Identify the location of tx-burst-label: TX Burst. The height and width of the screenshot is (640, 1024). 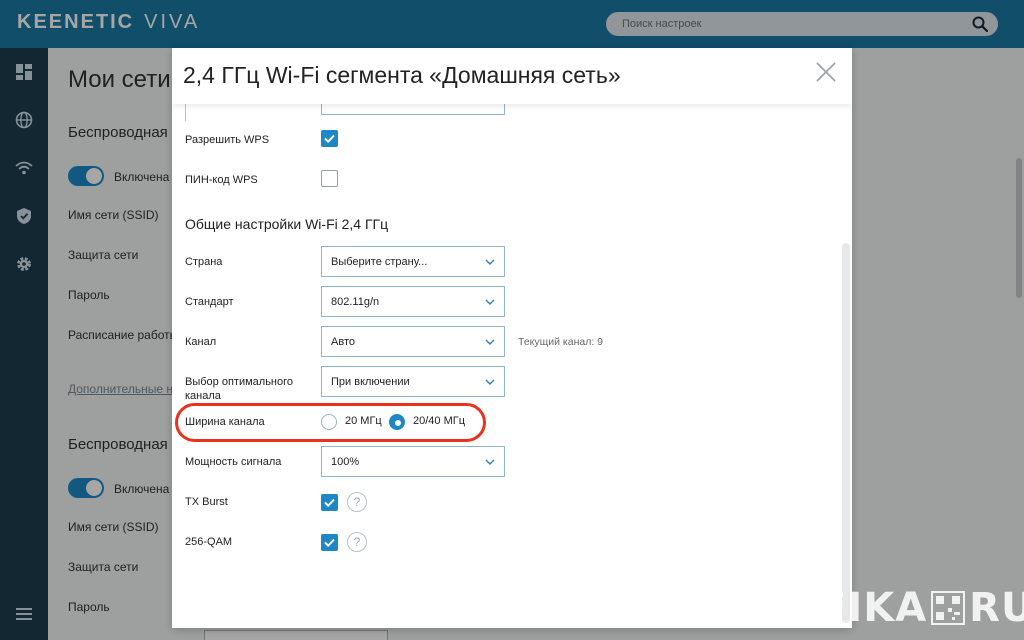
(206, 502).